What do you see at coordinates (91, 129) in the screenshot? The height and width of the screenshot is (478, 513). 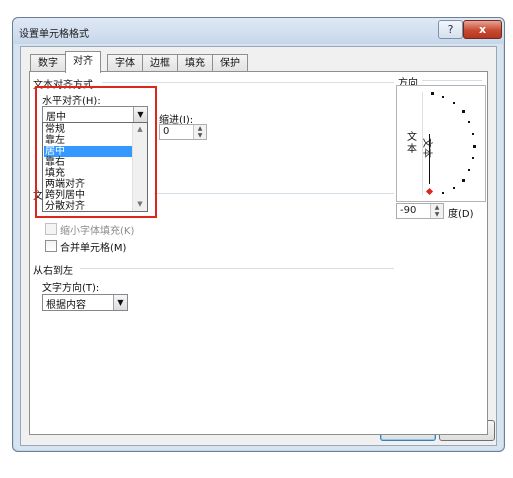 I see `list-item: 常规` at bounding box center [91, 129].